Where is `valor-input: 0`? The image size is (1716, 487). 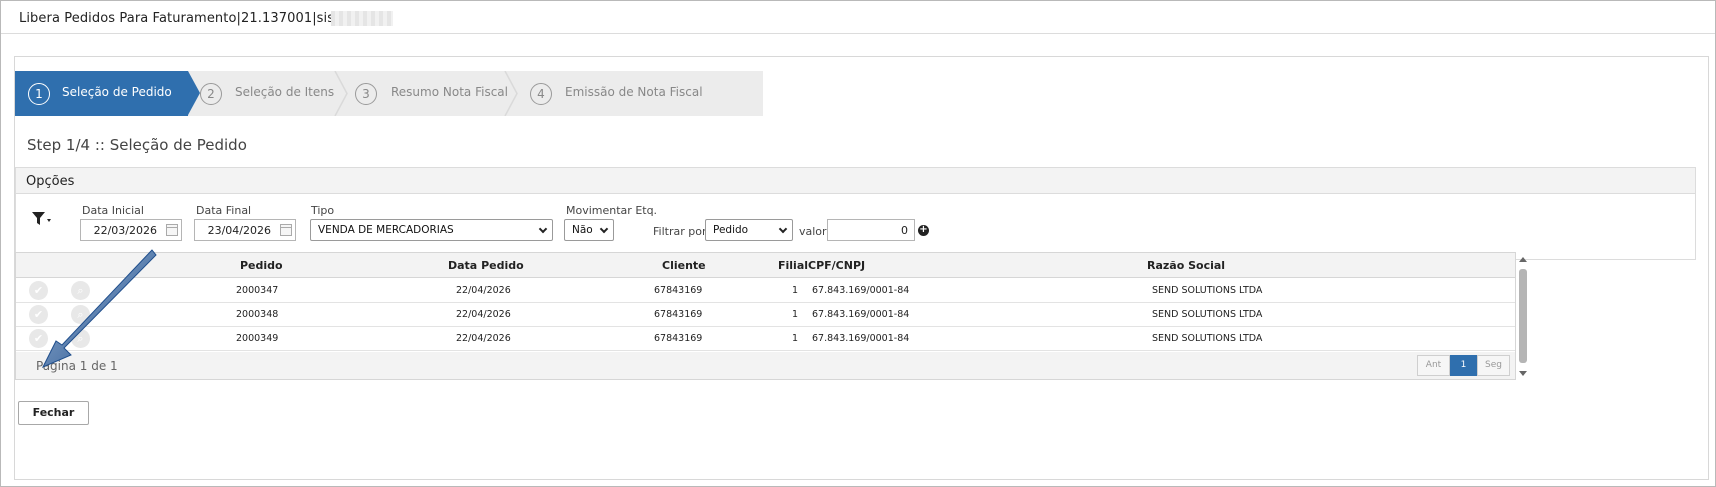
valor-input: 0 is located at coordinates (871, 230).